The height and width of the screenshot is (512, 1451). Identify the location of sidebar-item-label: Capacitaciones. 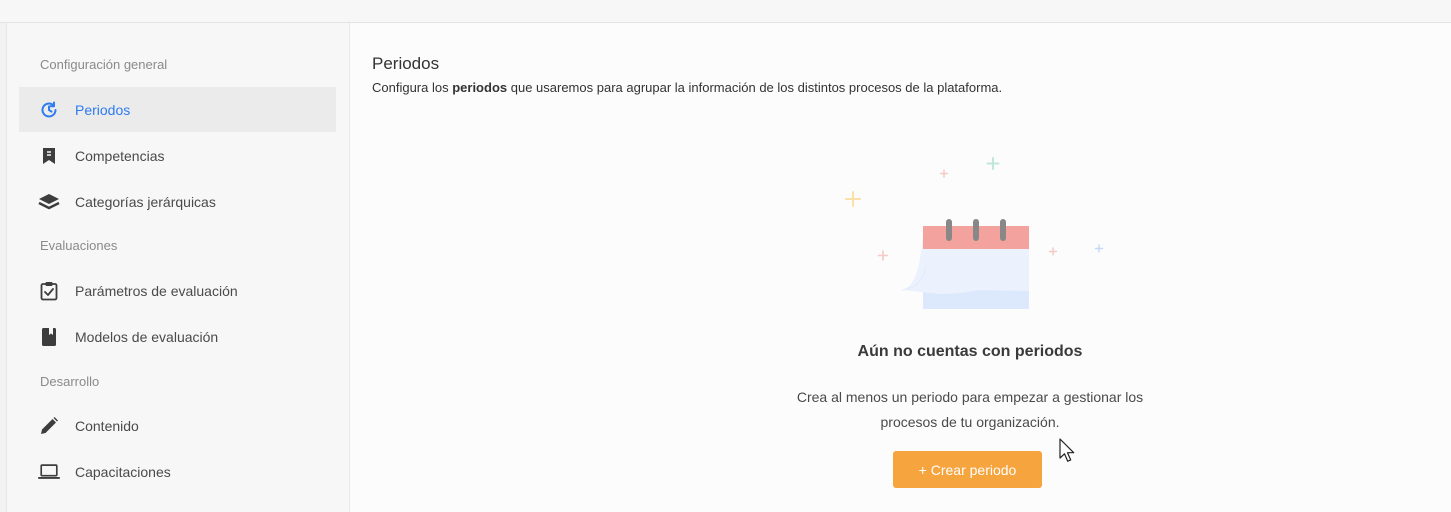
(123, 471).